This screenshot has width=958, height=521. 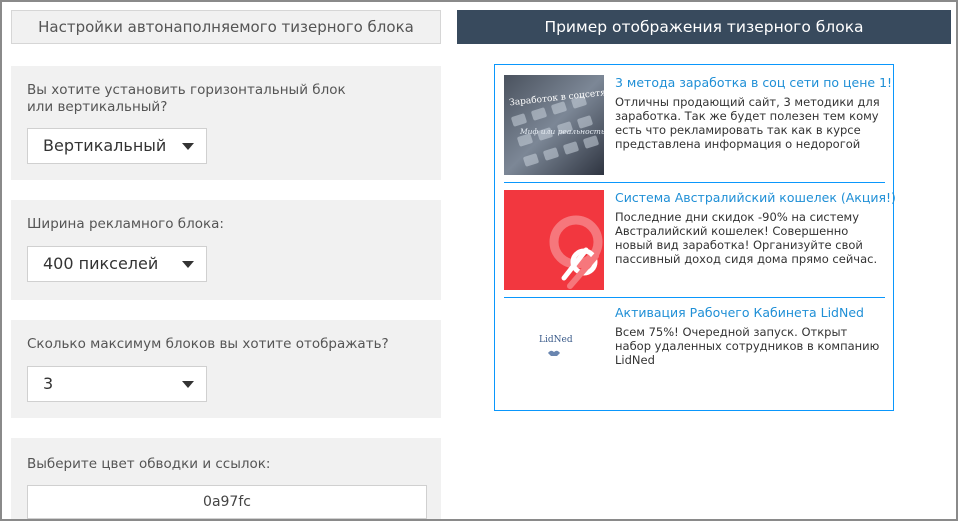 I want to click on teaser-image, so click(x=554, y=240).